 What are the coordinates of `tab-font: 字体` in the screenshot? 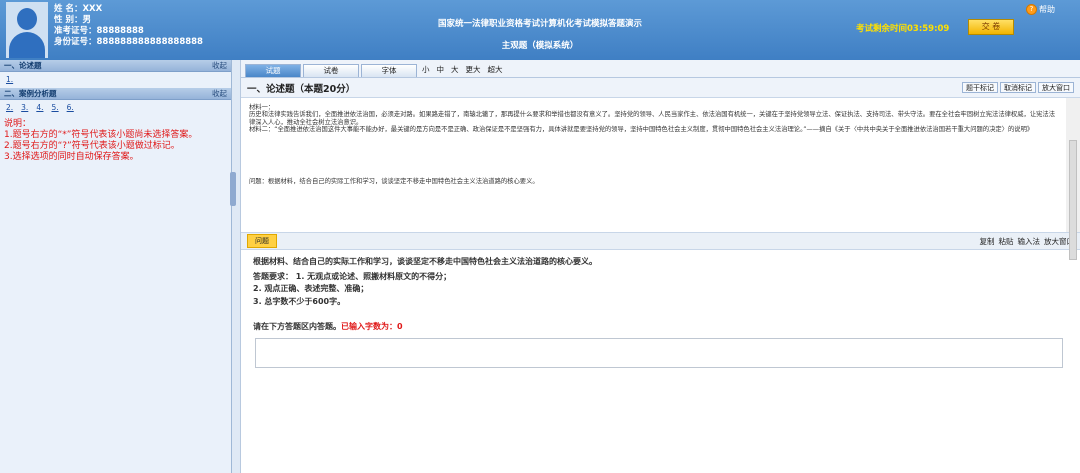 It's located at (389, 70).